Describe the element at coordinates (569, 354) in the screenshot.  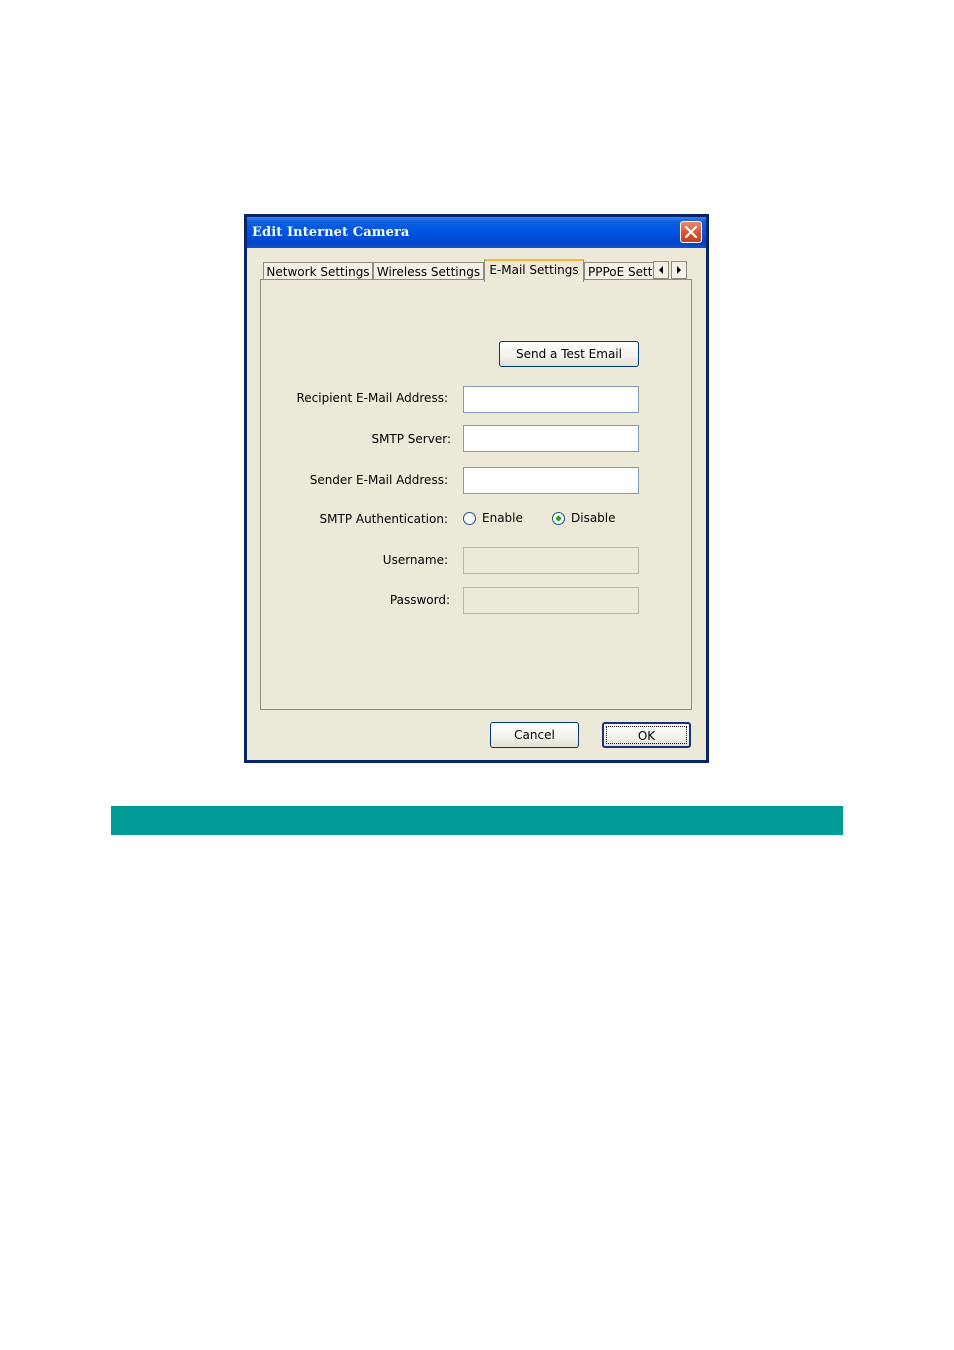
I see `send-test-email-button: Send a Test Email` at that location.